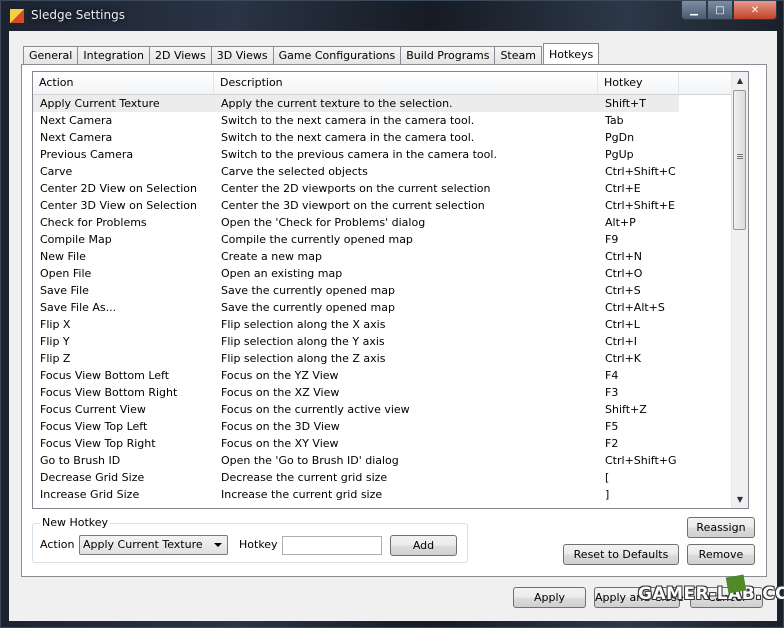 This screenshot has width=784, height=628. Describe the element at coordinates (332, 545) in the screenshot. I see `hotkey-input` at that location.